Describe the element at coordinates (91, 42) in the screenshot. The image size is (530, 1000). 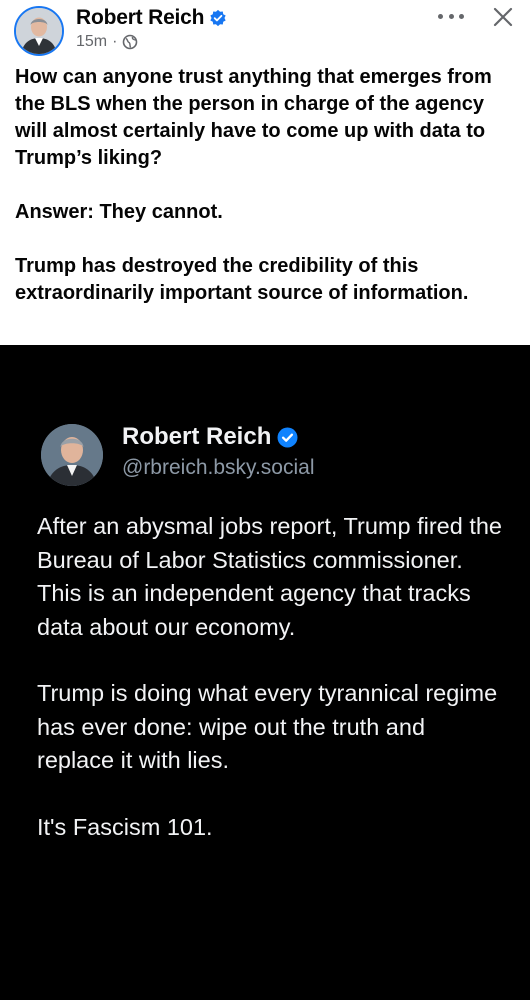
I see `timestamp: 15m` at that location.